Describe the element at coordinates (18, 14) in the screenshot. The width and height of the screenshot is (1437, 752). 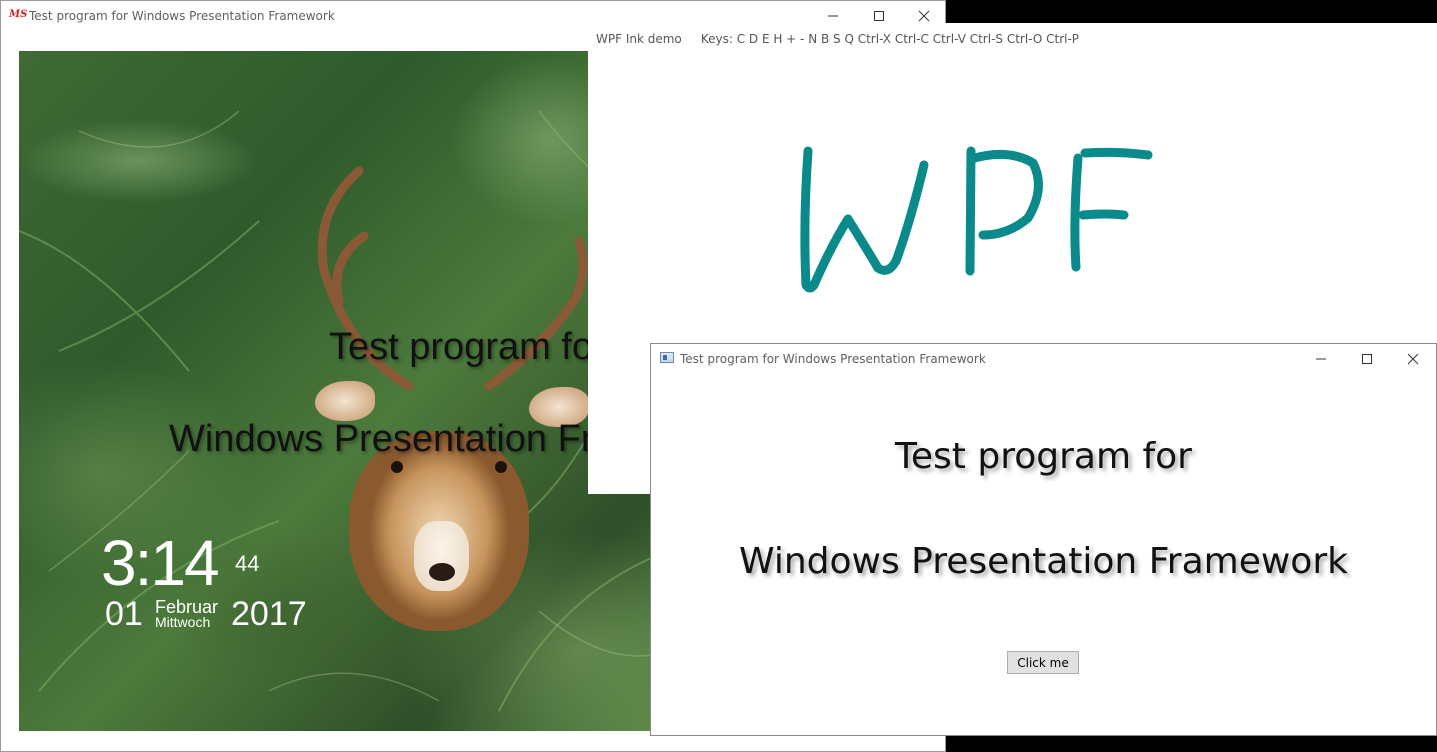
I see `ms-app-icon: MS` at that location.